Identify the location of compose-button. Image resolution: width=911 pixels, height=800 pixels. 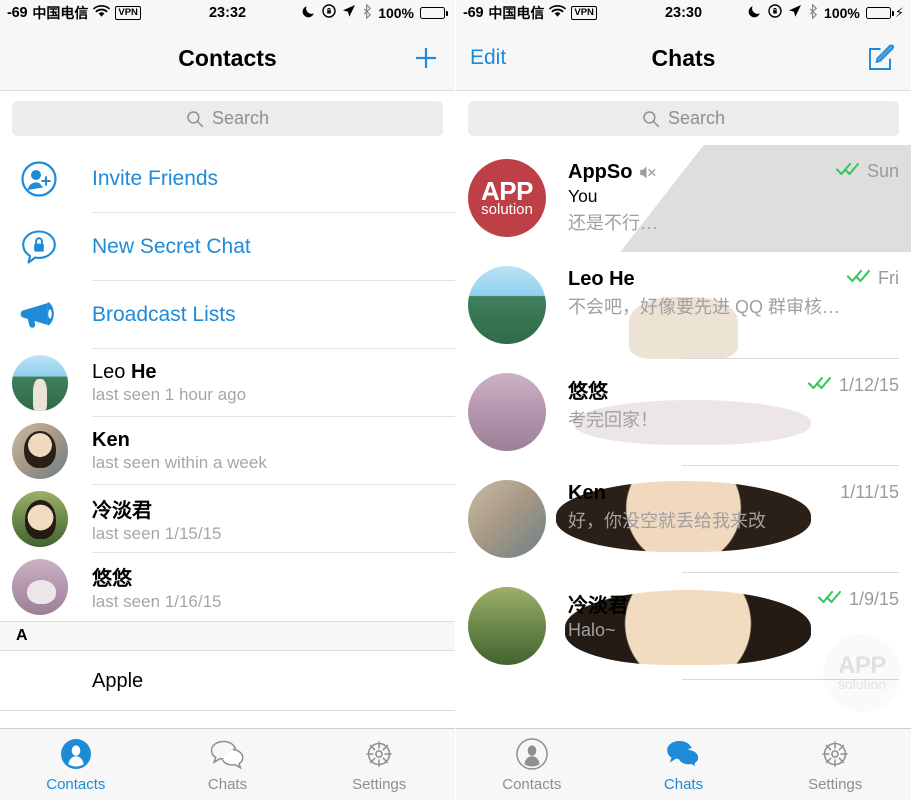
(881, 58).